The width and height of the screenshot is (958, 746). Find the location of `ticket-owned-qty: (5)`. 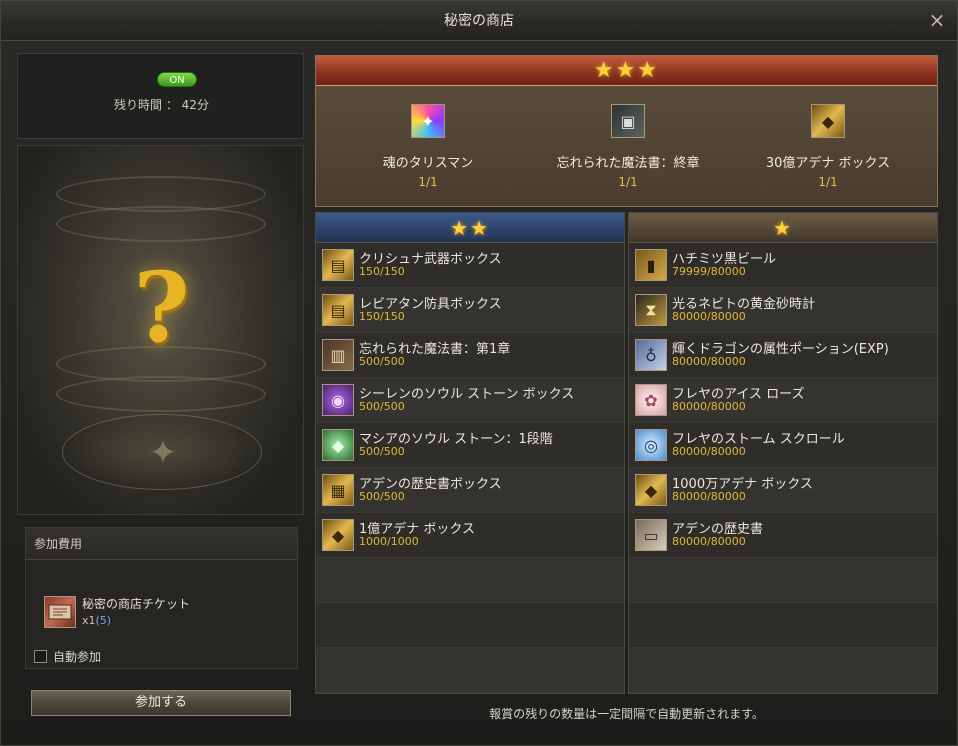

ticket-owned-qty: (5) is located at coordinates (103, 620).